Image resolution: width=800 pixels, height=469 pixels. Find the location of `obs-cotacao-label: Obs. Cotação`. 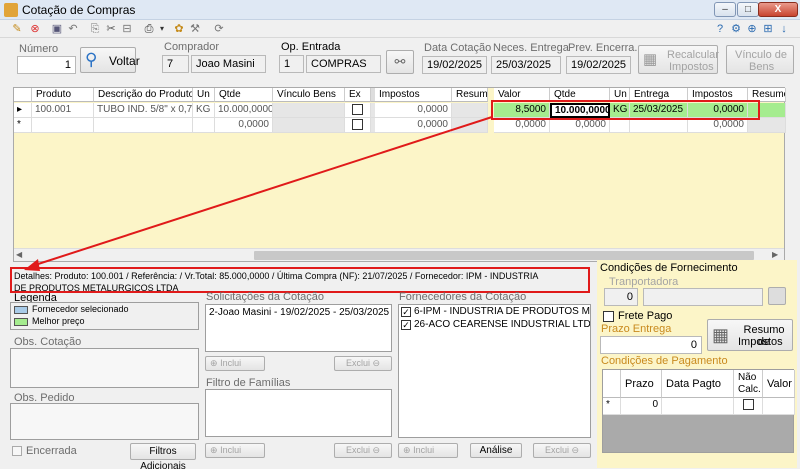

obs-cotacao-label: Obs. Cotação is located at coordinates (48, 342).